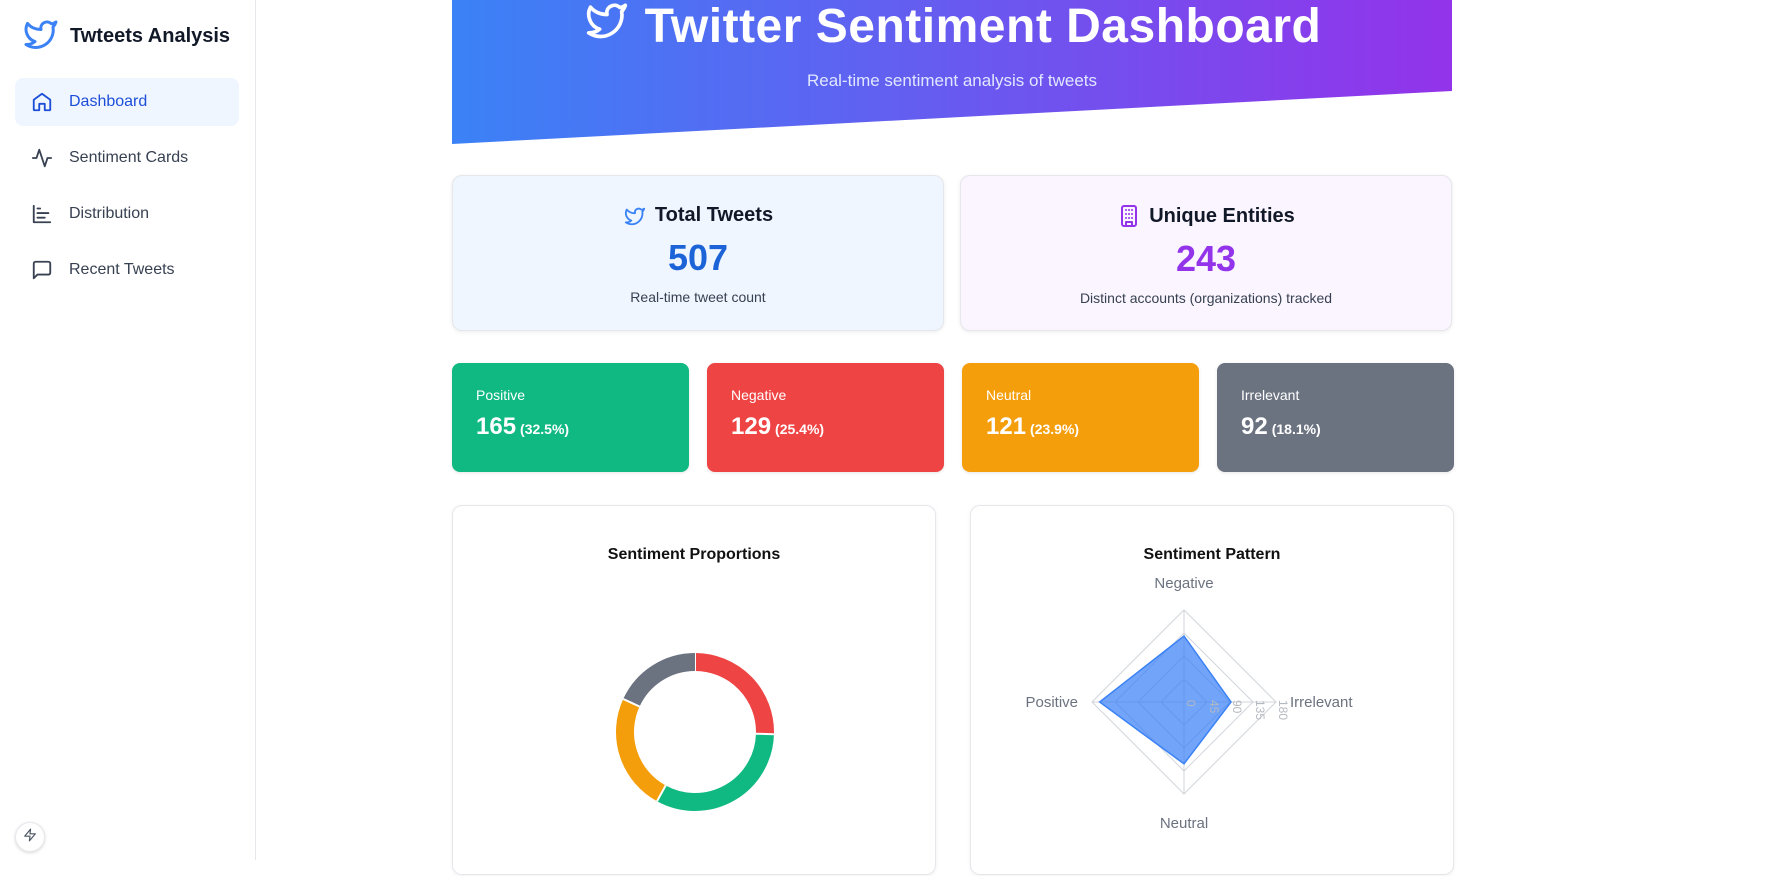 This screenshot has height=876, width=1768. What do you see at coordinates (1006, 426) in the screenshot?
I see `neutral-count: 121` at bounding box center [1006, 426].